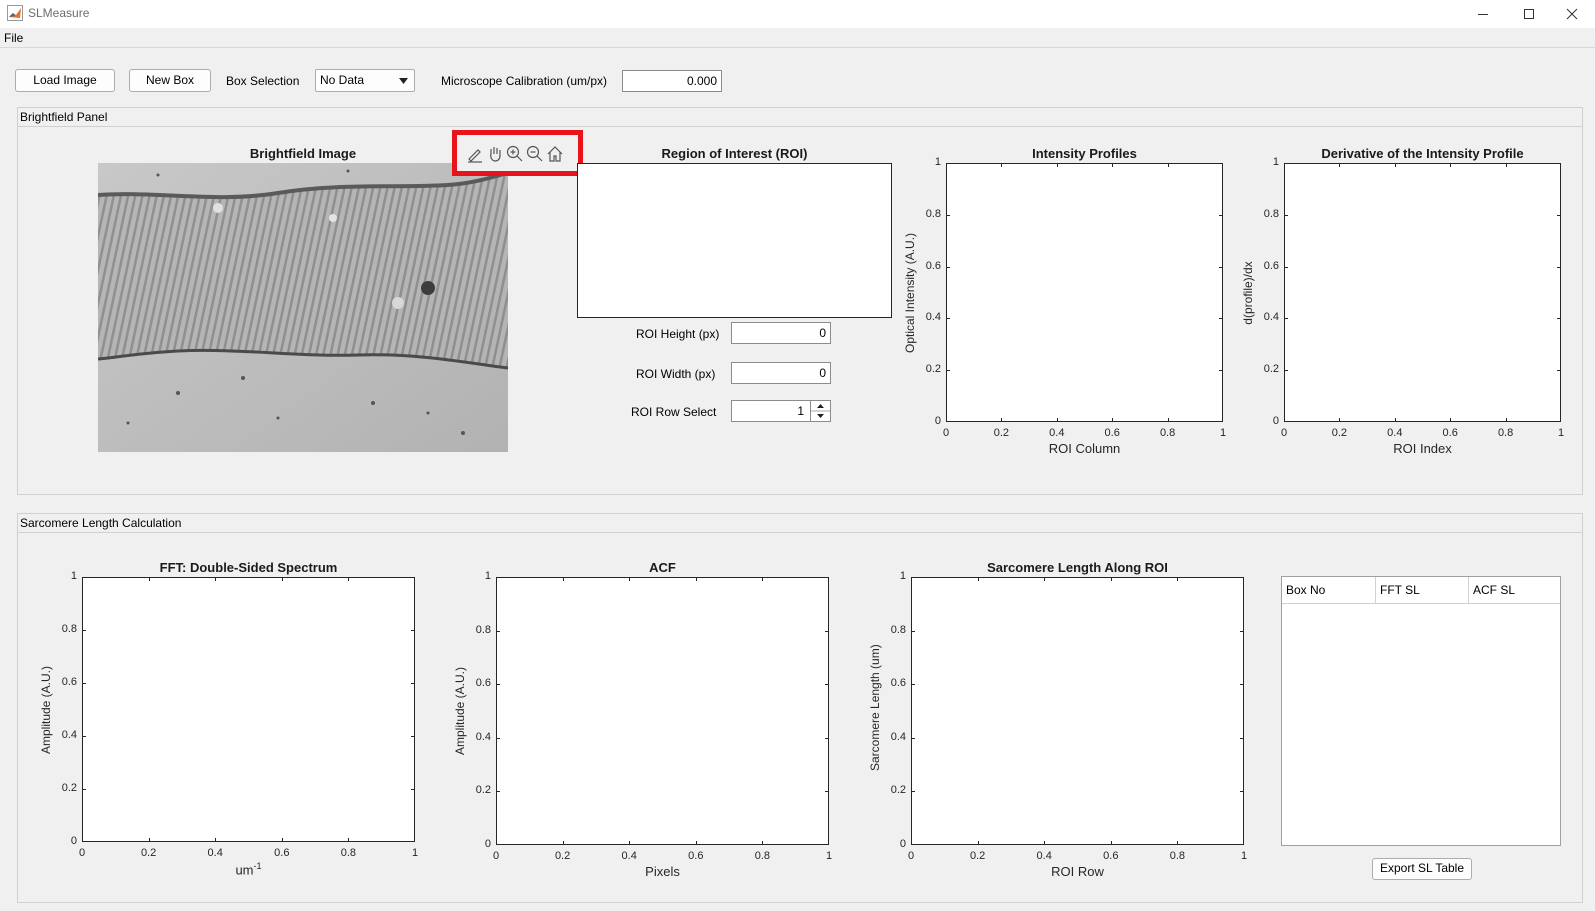 Image resolution: width=1595 pixels, height=911 pixels. I want to click on maximize-button, so click(1529, 14).